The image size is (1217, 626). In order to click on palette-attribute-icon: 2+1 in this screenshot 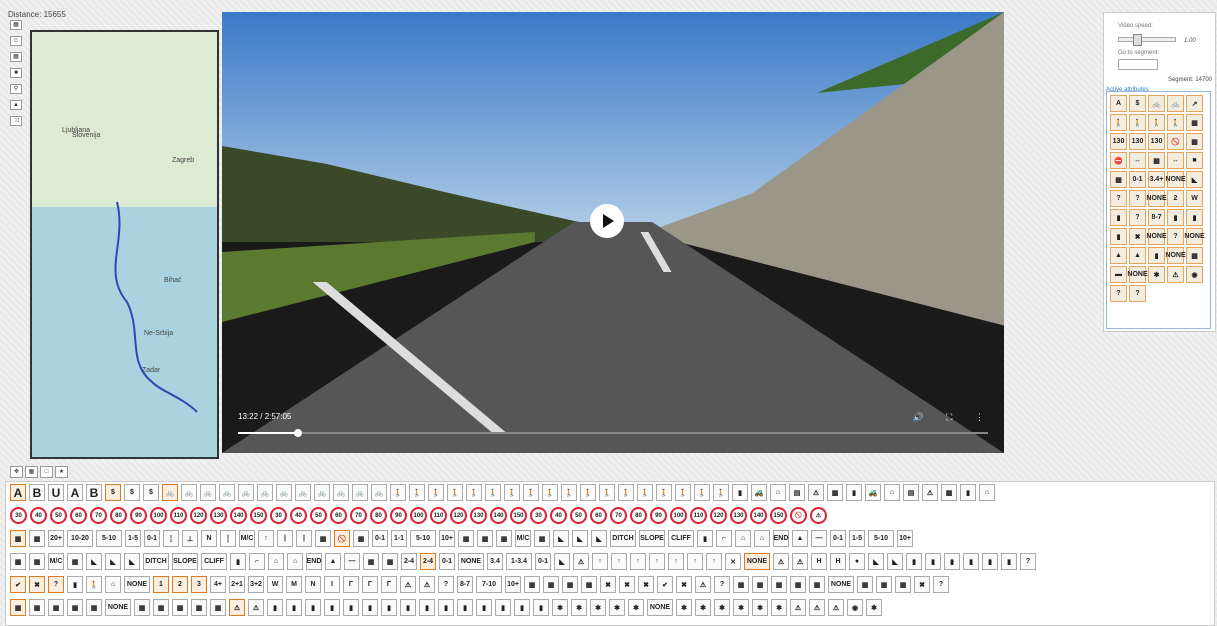, I will do `click(237, 584)`.